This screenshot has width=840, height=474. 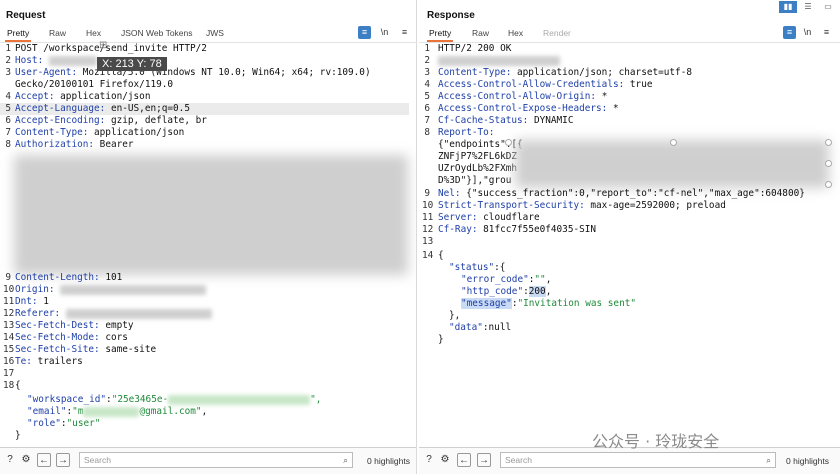 I want to click on tab-json-web-tokens: JSON Web Tokens, so click(x=157, y=33).